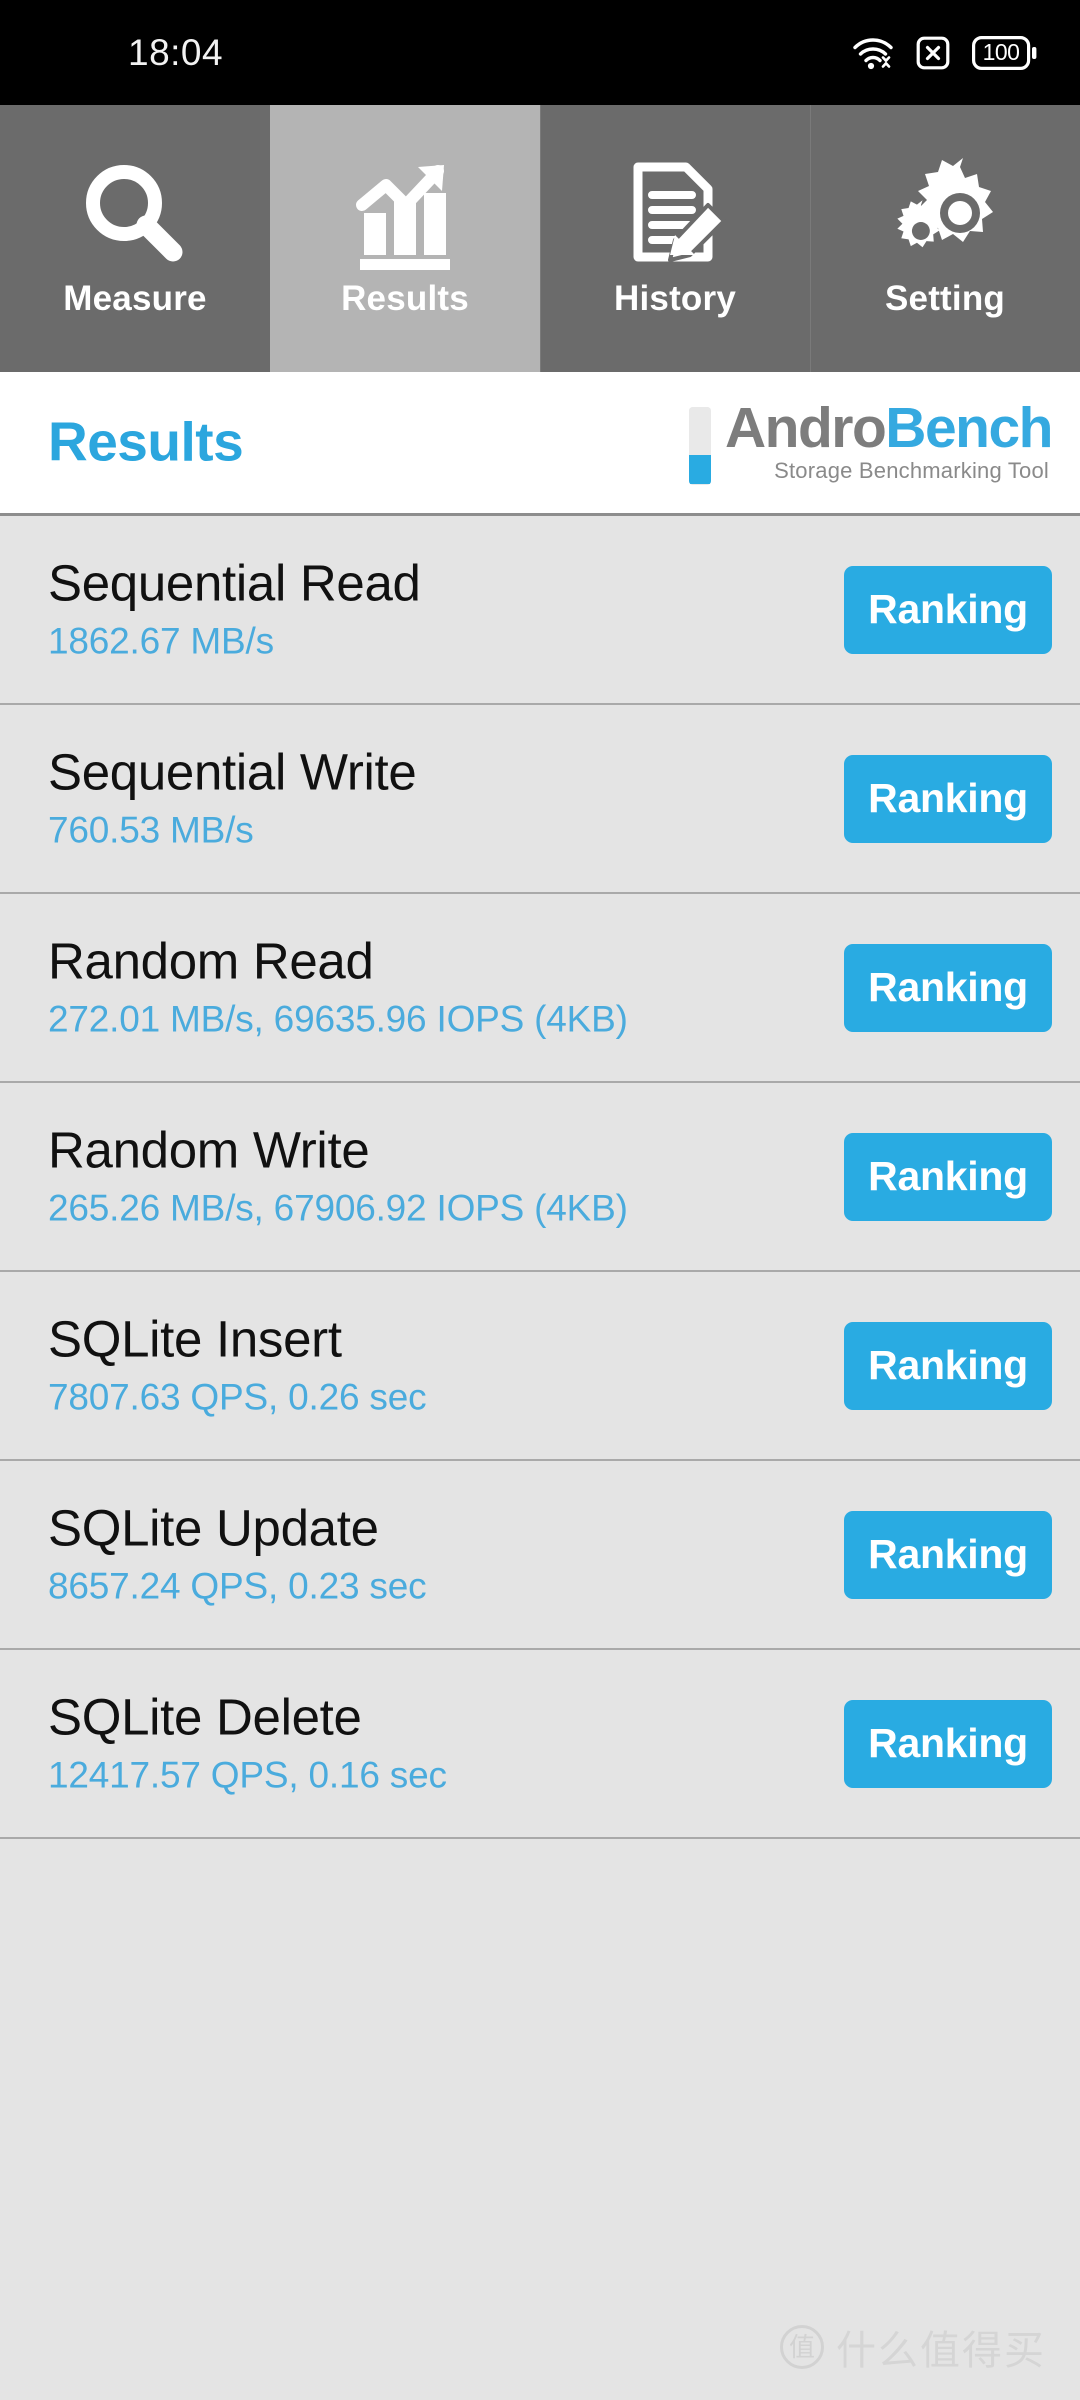 Image resolution: width=1080 pixels, height=2400 pixels. Describe the element at coordinates (209, 1149) in the screenshot. I see `result-name: Random Write` at that location.